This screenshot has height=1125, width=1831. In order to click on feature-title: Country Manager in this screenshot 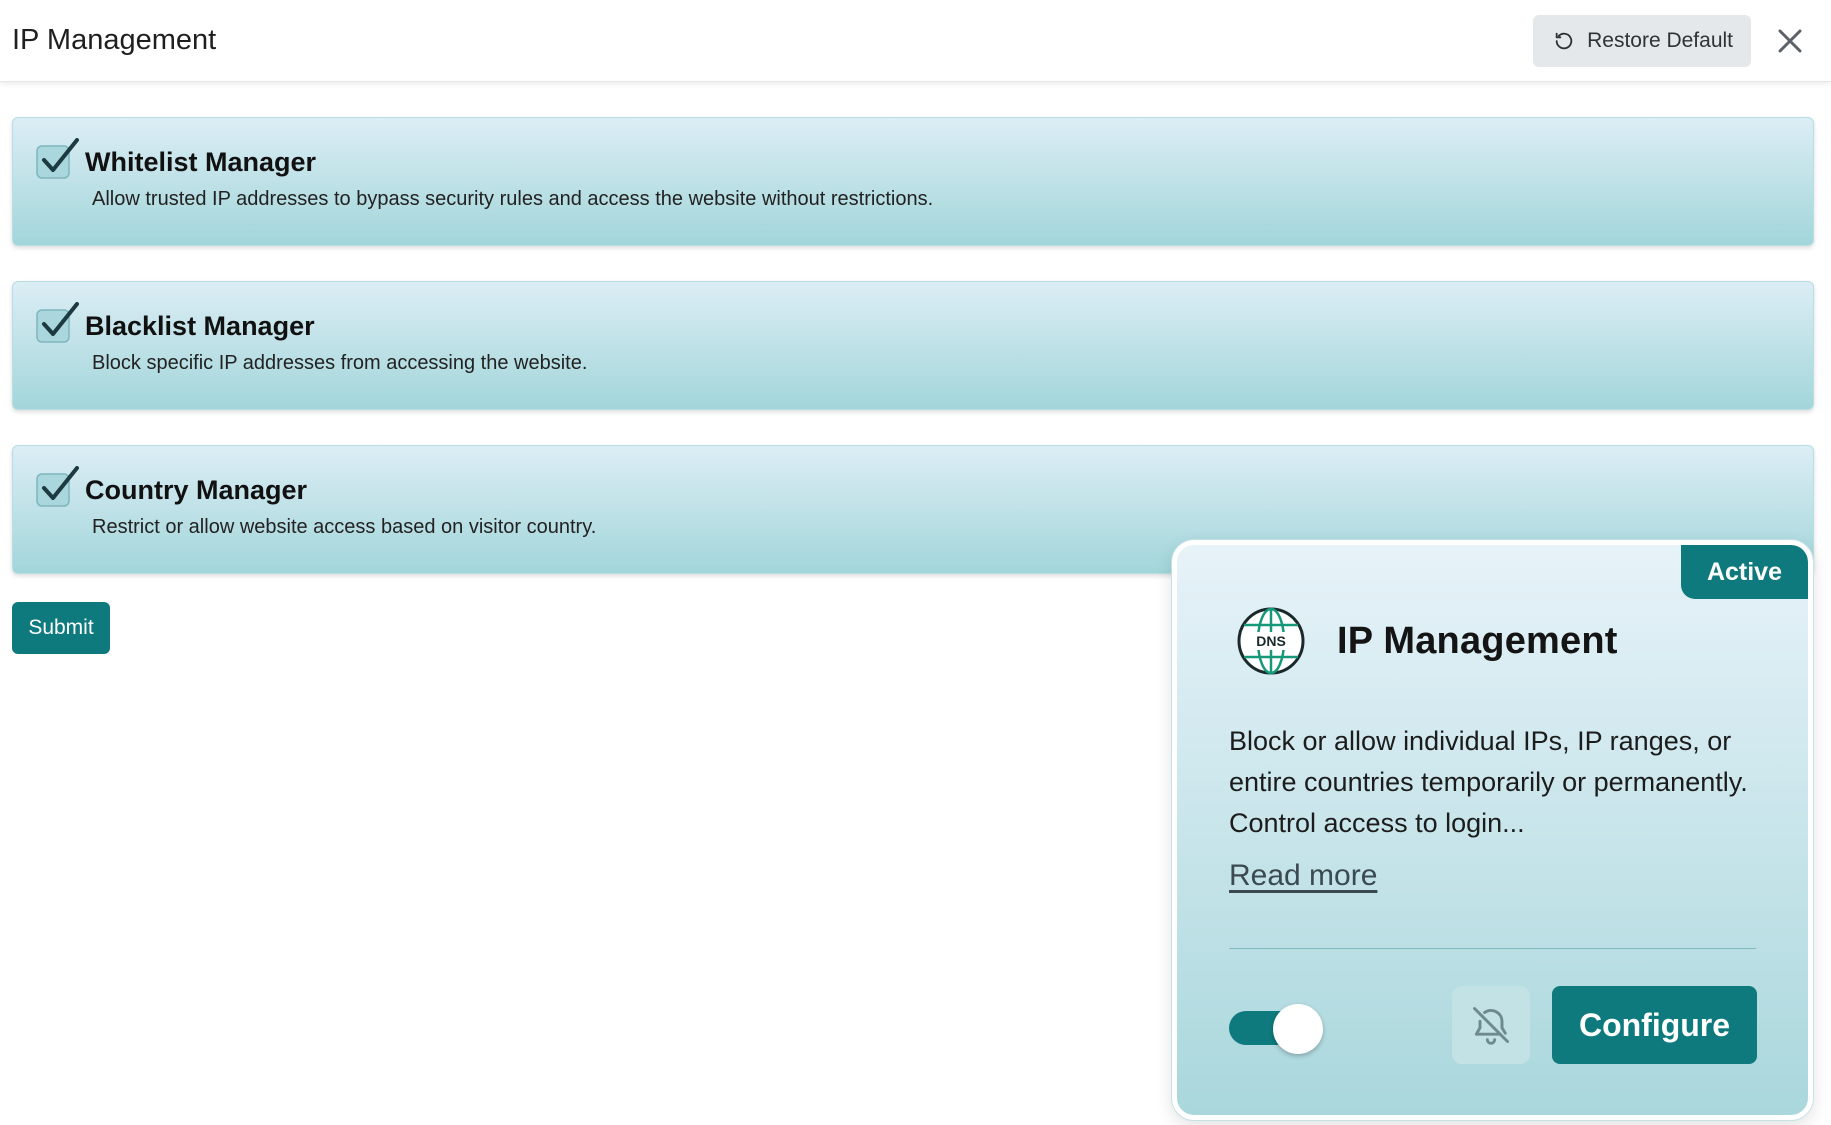, I will do `click(196, 489)`.